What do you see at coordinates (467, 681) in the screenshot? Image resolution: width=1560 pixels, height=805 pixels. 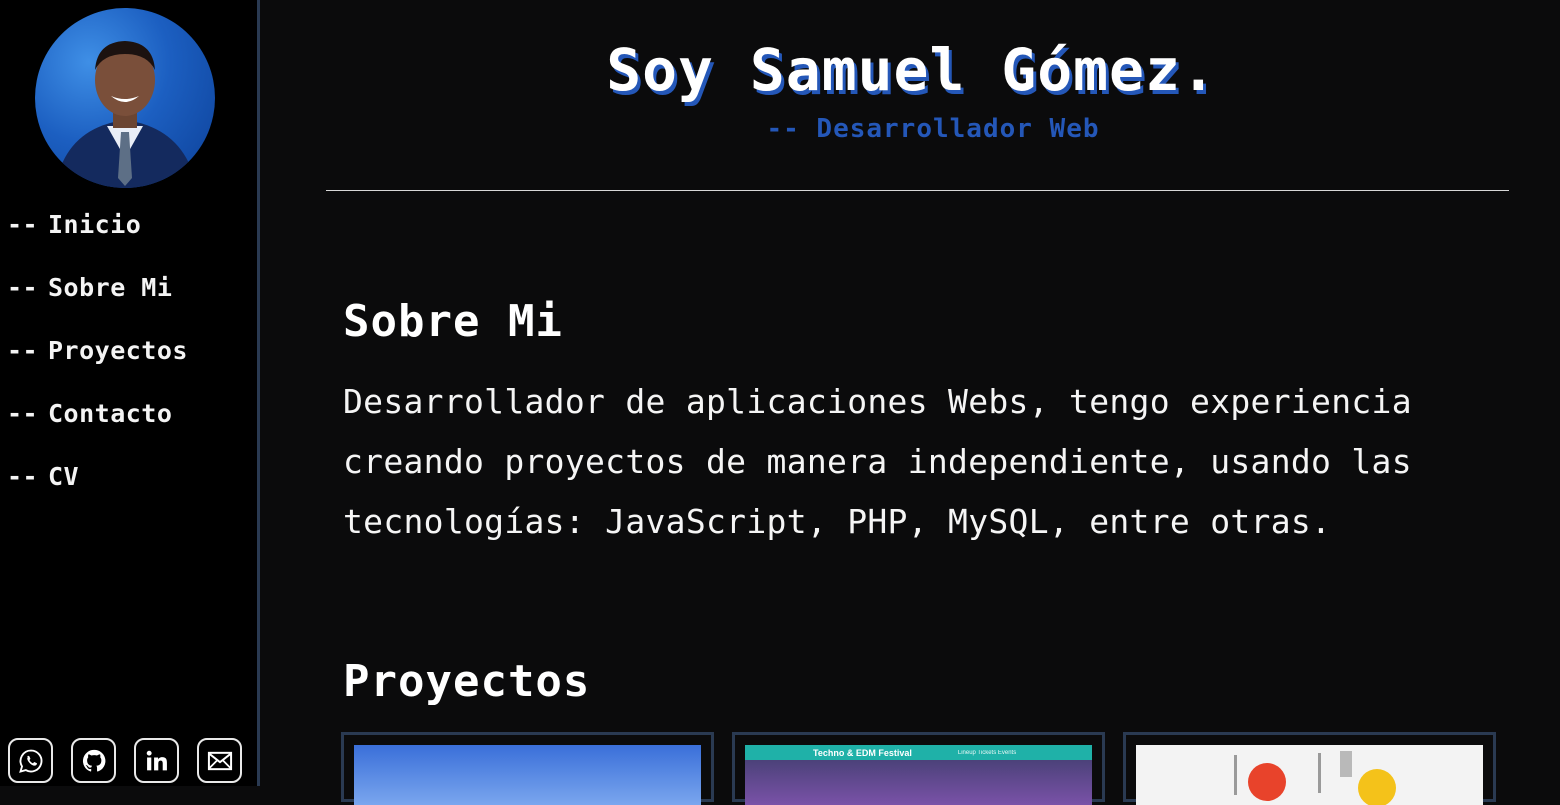 I see `projects-heading: Proyectos` at bounding box center [467, 681].